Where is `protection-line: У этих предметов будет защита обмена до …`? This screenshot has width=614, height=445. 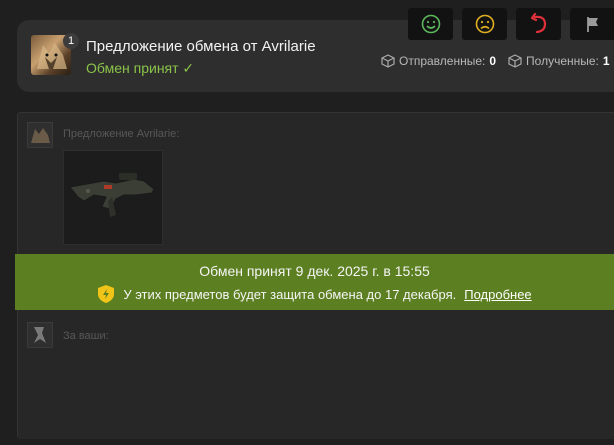
protection-line: У этих предметов будет защита обмена до … is located at coordinates (314, 294).